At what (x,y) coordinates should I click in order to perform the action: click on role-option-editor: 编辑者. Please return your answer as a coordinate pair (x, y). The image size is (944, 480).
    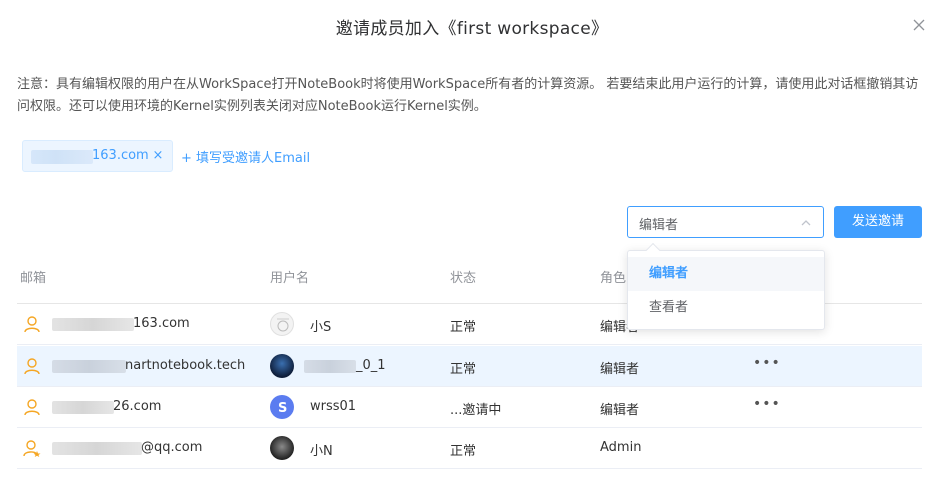
    Looking at the image, I should click on (726, 274).